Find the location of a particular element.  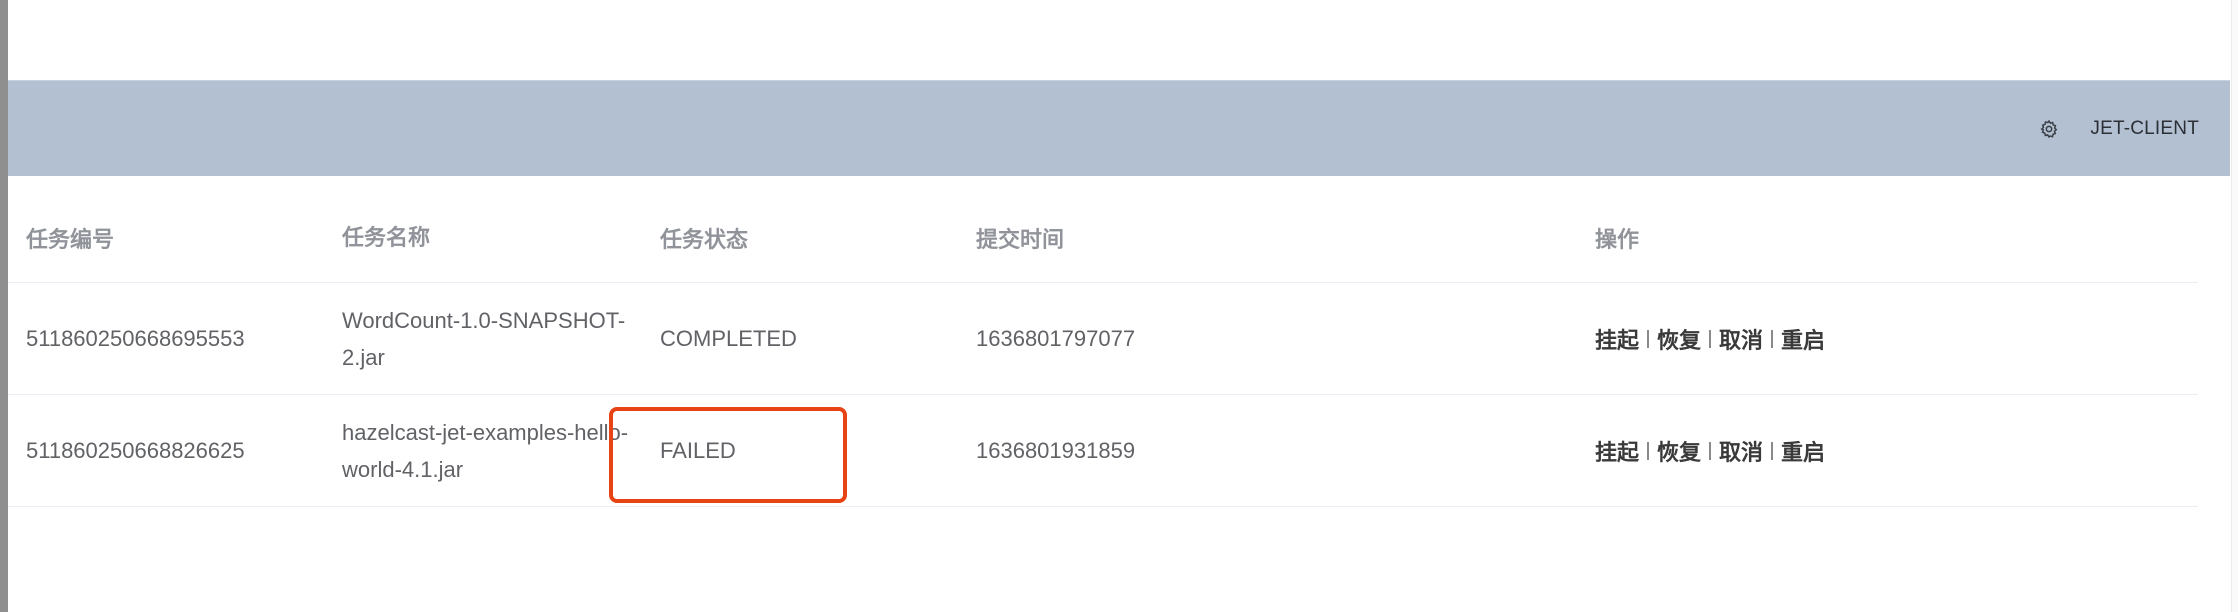

job-id-cell: 511860250668826625 is located at coordinates (135, 450).